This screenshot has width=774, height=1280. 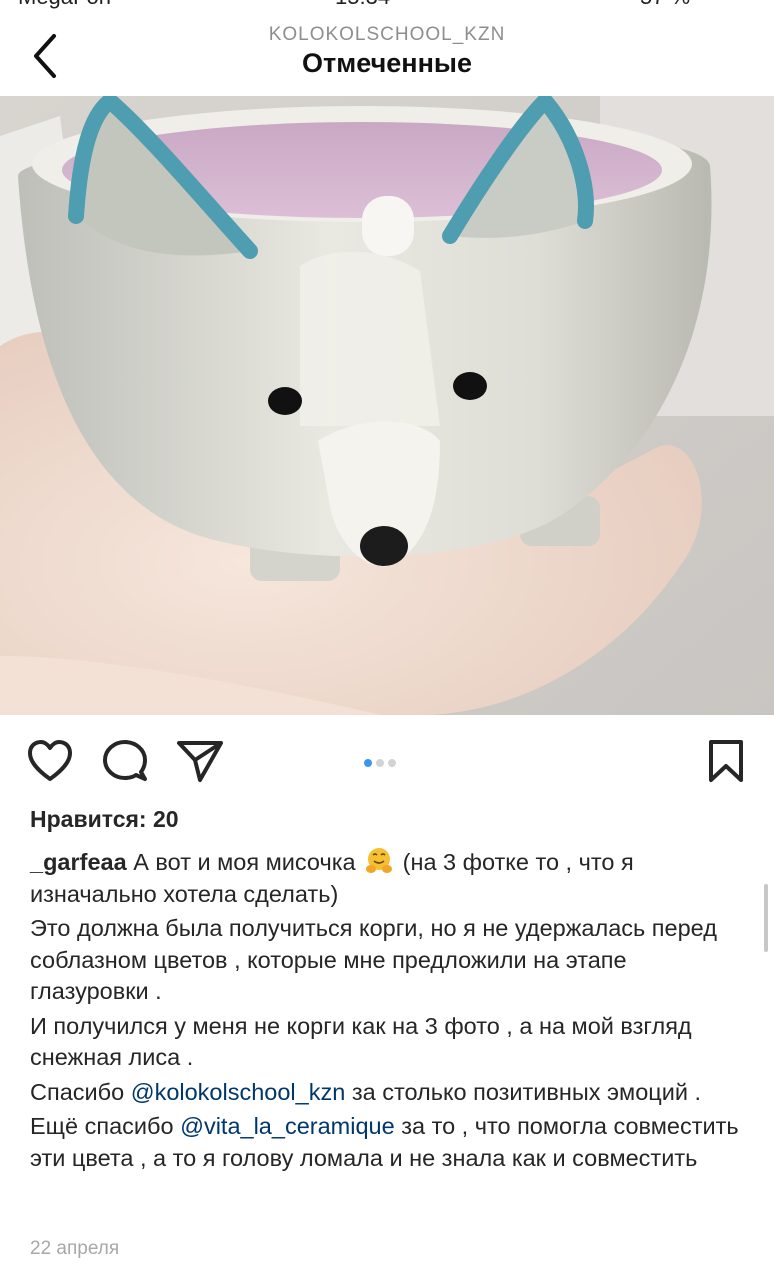 I want to click on hugging-face-icon, so click(x=379, y=860).